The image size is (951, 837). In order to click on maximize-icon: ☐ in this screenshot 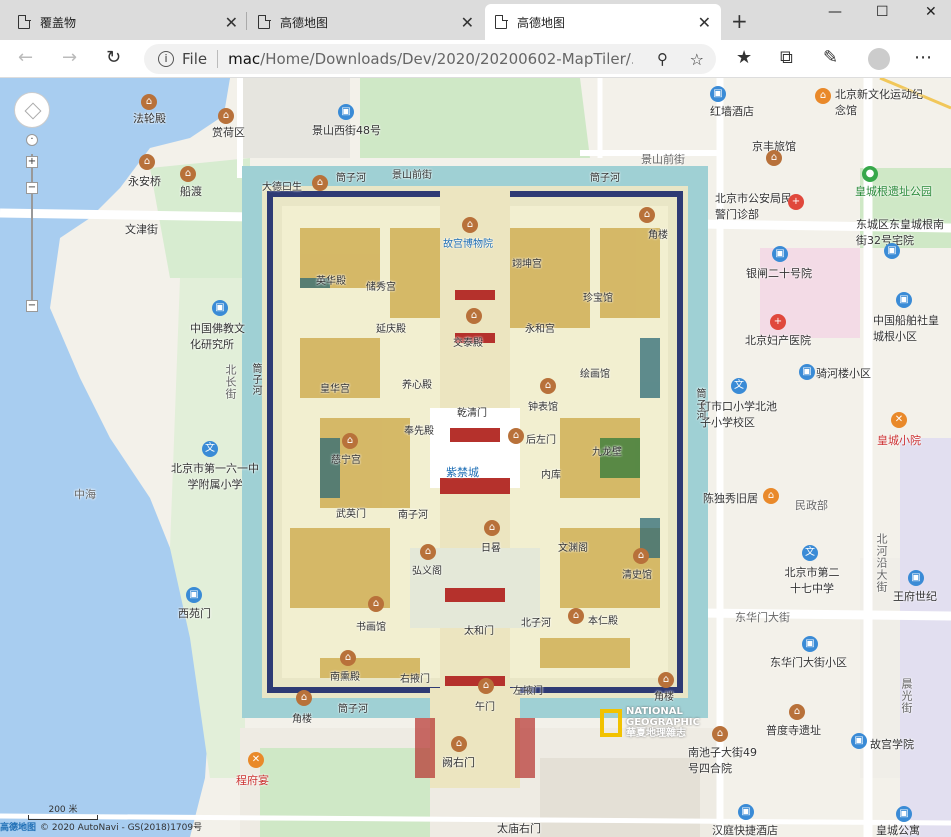, I will do `click(882, 12)`.